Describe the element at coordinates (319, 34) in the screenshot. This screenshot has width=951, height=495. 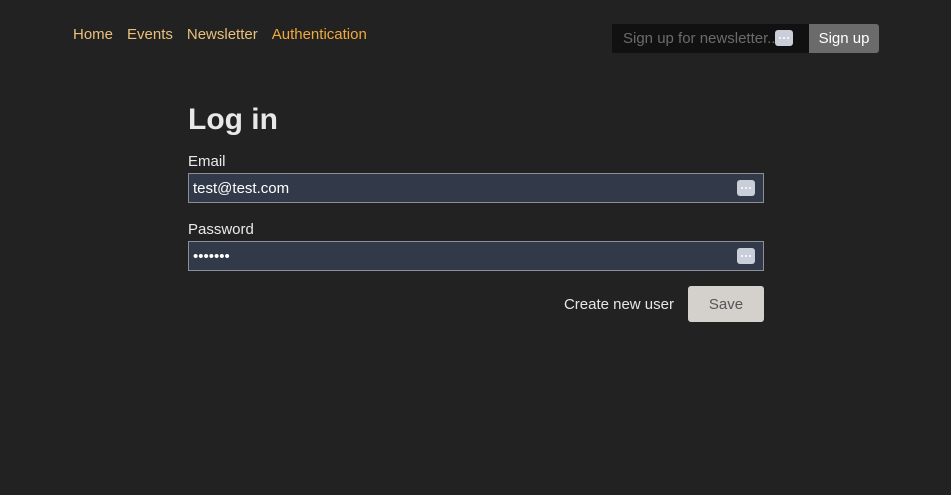
I see `nav-authentication-link: Authentication` at that location.